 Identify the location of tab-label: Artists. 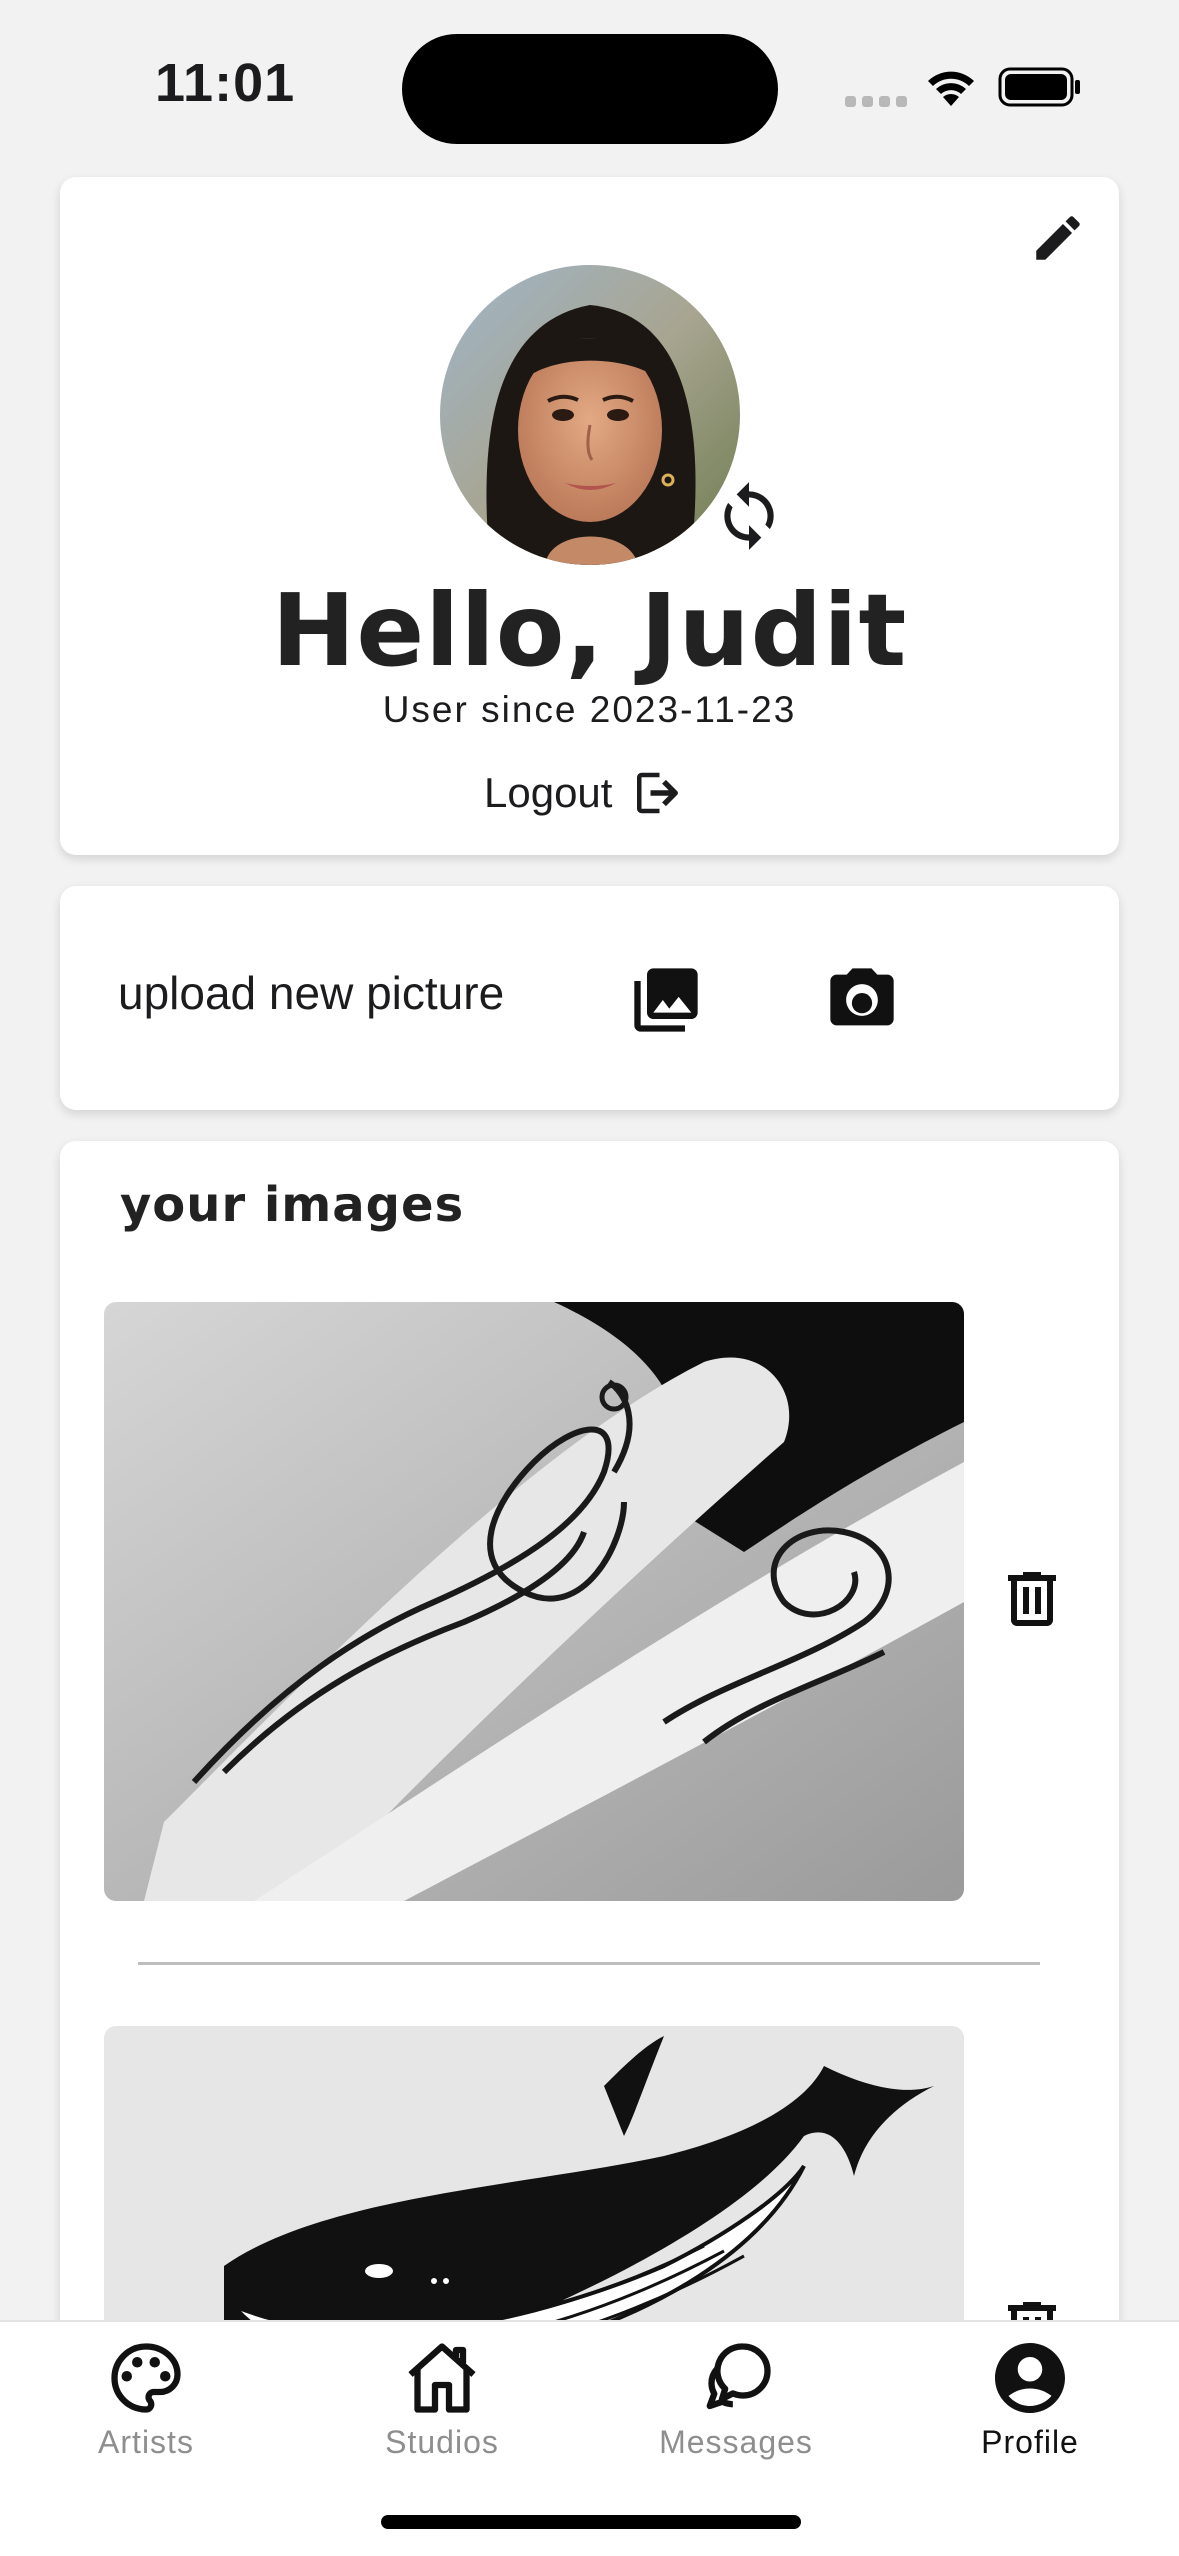
(146, 2442).